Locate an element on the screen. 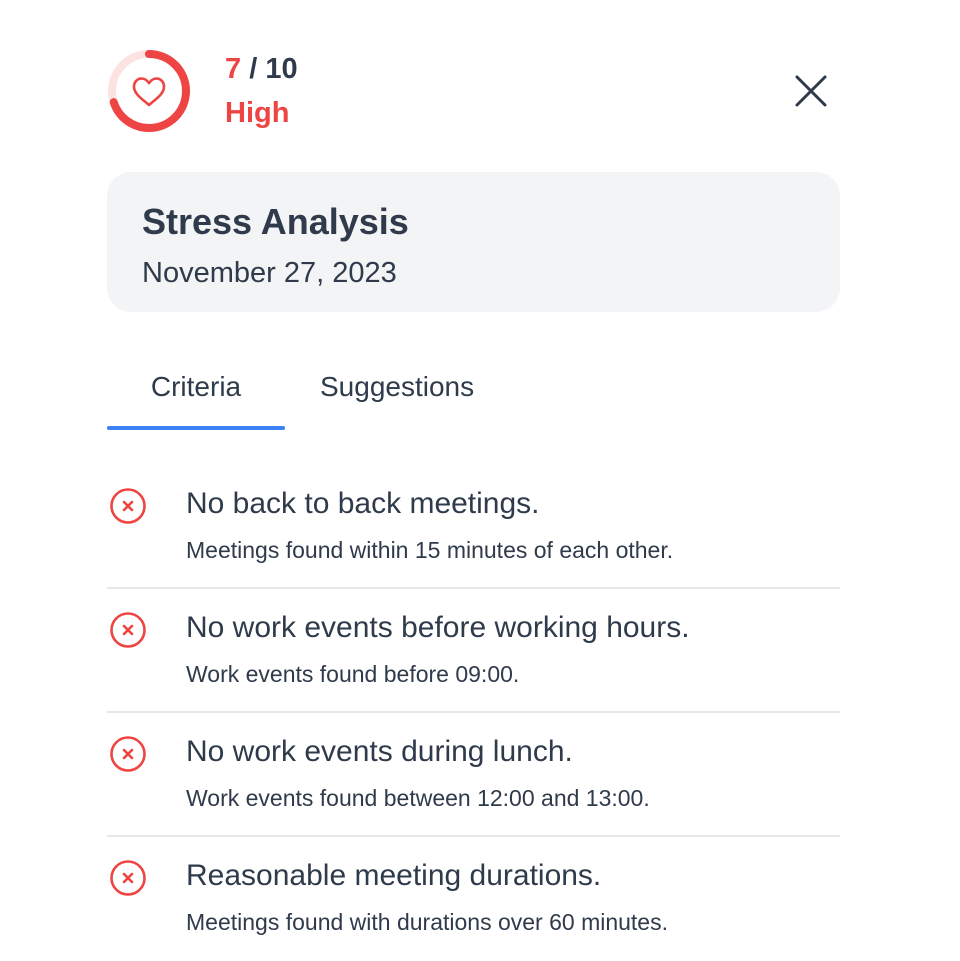 Image resolution: width=960 pixels, height=961 pixels. active-tab-indicator is located at coordinates (196, 428).